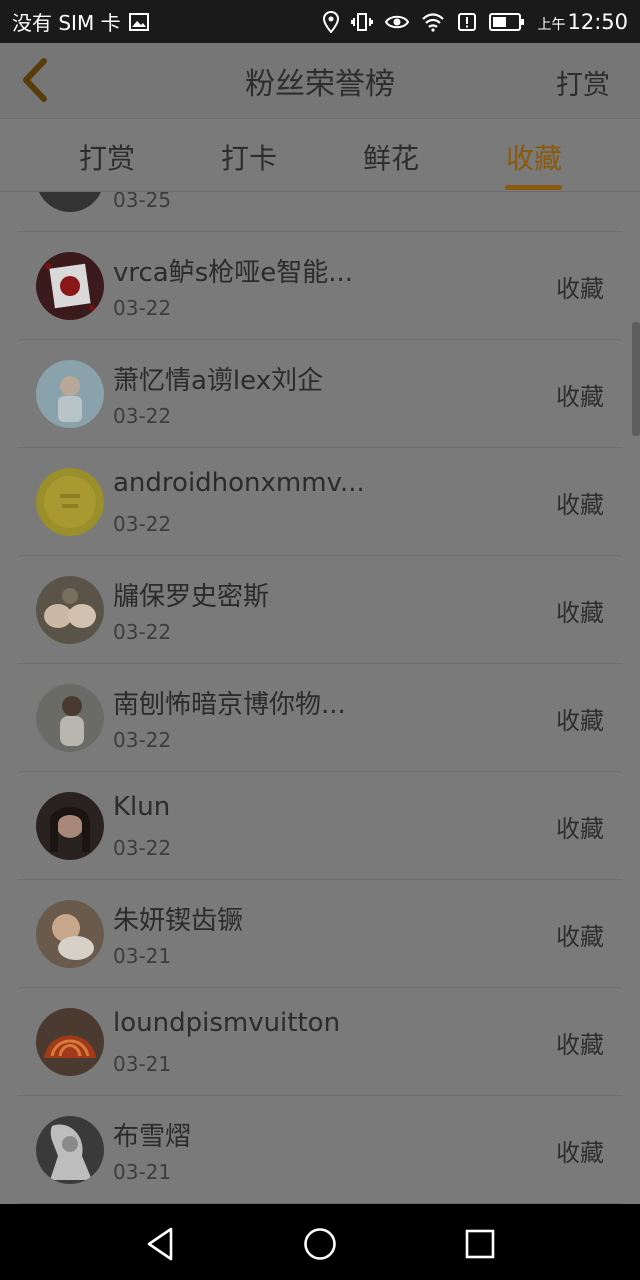 The width and height of the screenshot is (640, 1280). I want to click on scrollbar, so click(636, 379).